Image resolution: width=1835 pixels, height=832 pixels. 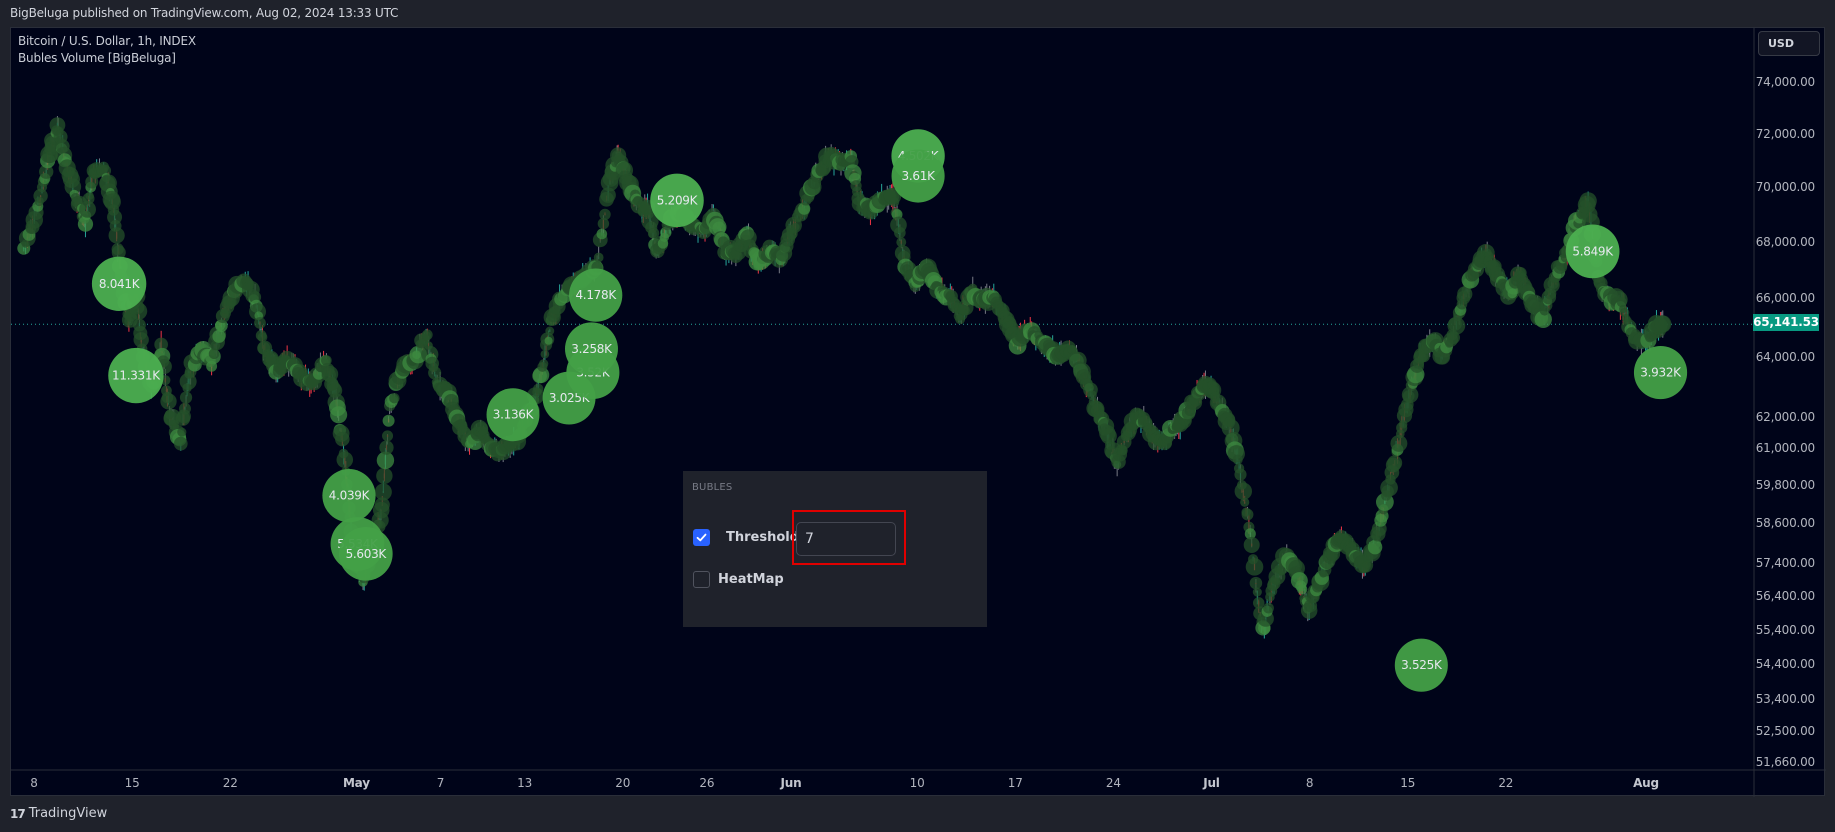 I want to click on price-tick-label: 51,660.00, so click(x=1785, y=762).